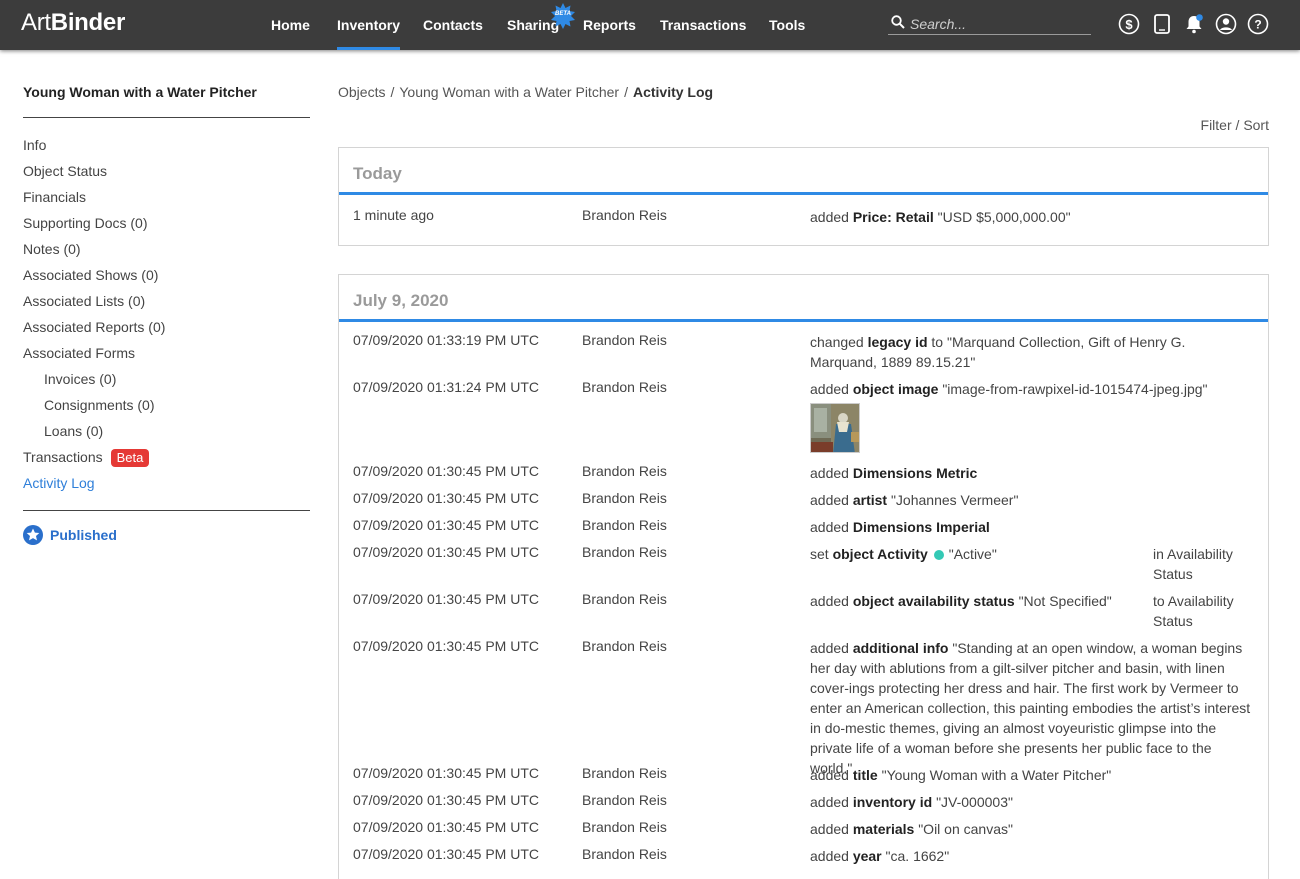  I want to click on nav-tools: Tools, so click(787, 25).